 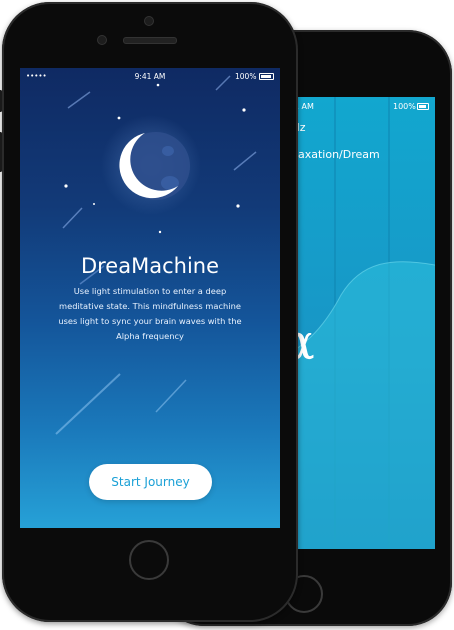 I want to click on mute-switch, so click(x=1, y=101).